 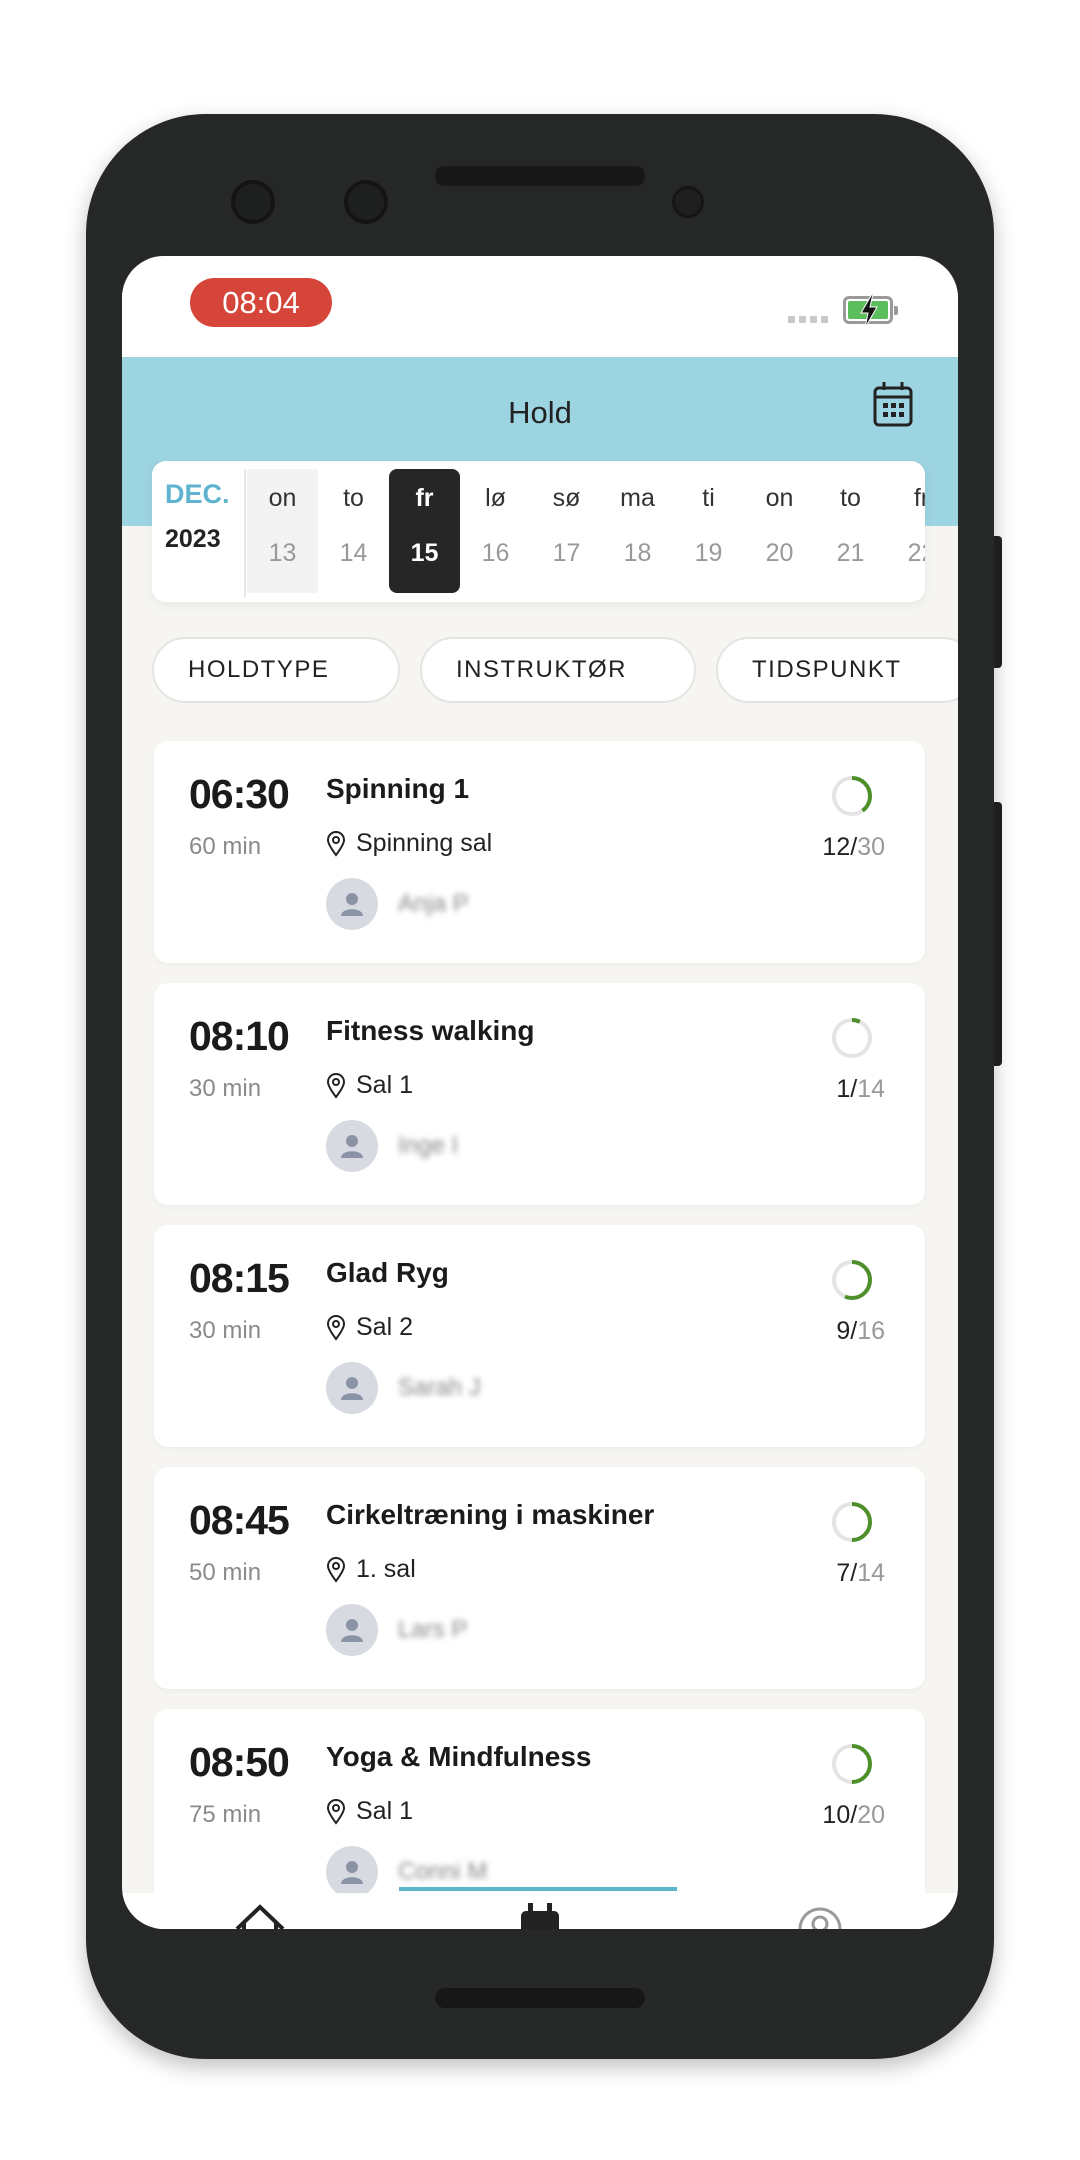 What do you see at coordinates (843, 1089) in the screenshot?
I see `booked-count: 1` at bounding box center [843, 1089].